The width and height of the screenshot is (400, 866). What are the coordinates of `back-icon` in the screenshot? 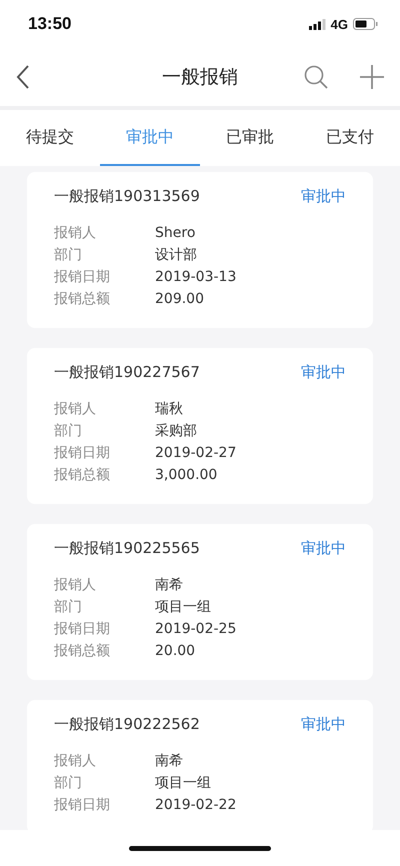 It's located at (23, 77).